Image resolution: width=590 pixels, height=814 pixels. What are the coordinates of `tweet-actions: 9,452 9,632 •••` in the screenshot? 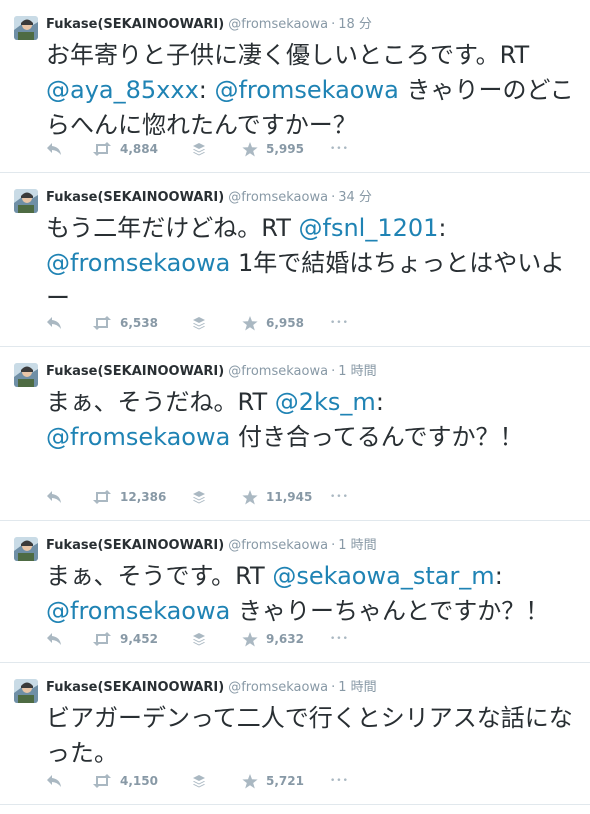 It's located at (310, 639).